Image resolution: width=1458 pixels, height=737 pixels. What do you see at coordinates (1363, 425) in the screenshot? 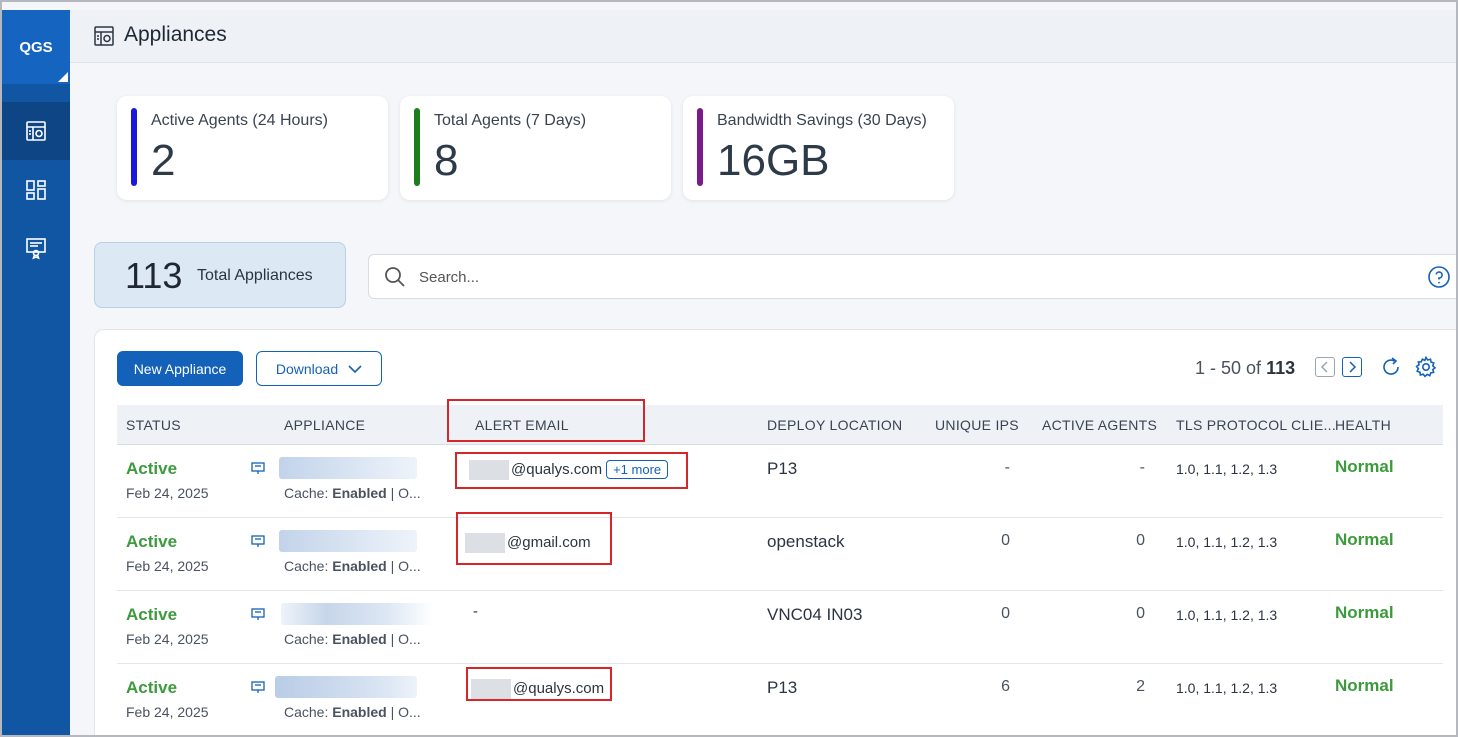
I see `column-header-health: HEALTH` at bounding box center [1363, 425].